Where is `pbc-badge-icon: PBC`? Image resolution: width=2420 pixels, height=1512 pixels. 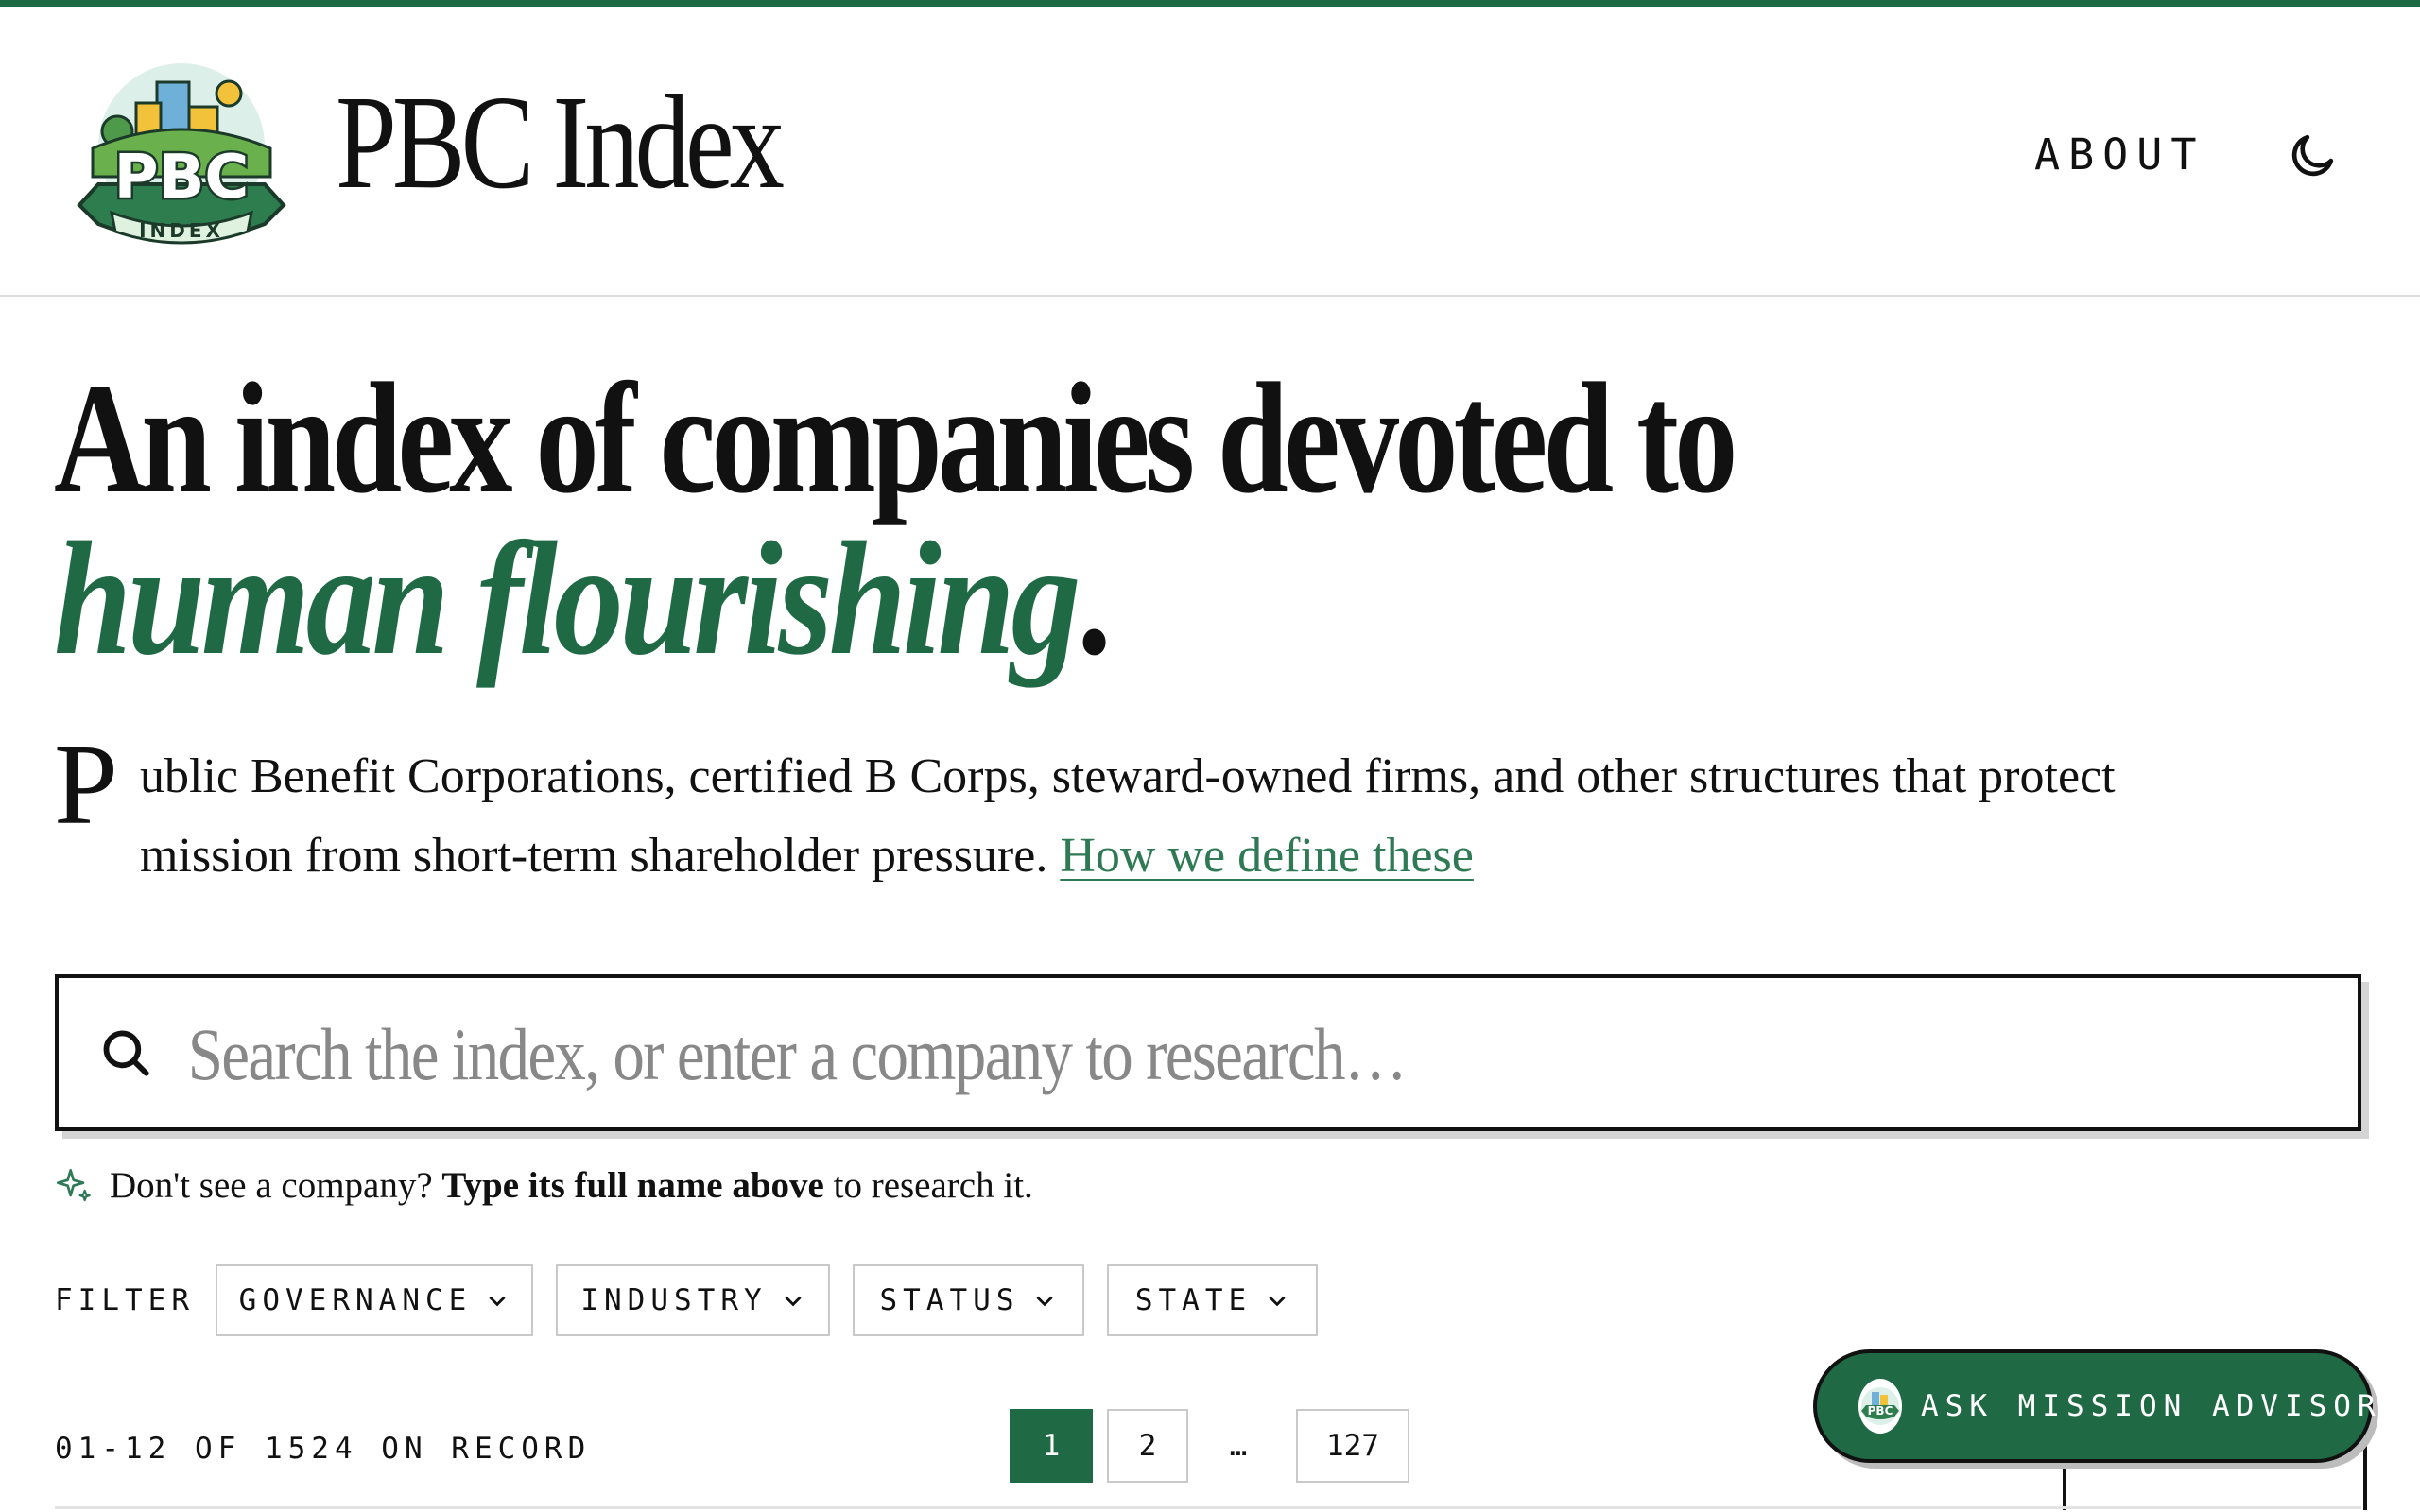 pbc-badge-icon: PBC is located at coordinates (1880, 1406).